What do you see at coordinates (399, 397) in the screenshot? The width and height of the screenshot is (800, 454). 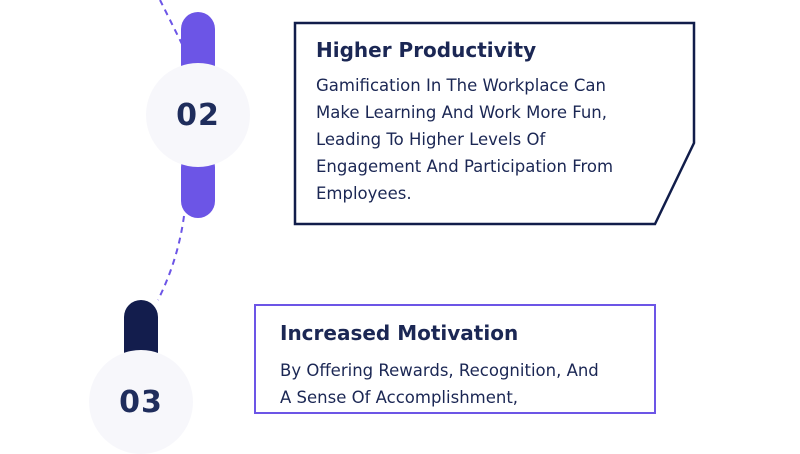 I see `step-03-line: A Sense Of Accomplishment,` at bounding box center [399, 397].